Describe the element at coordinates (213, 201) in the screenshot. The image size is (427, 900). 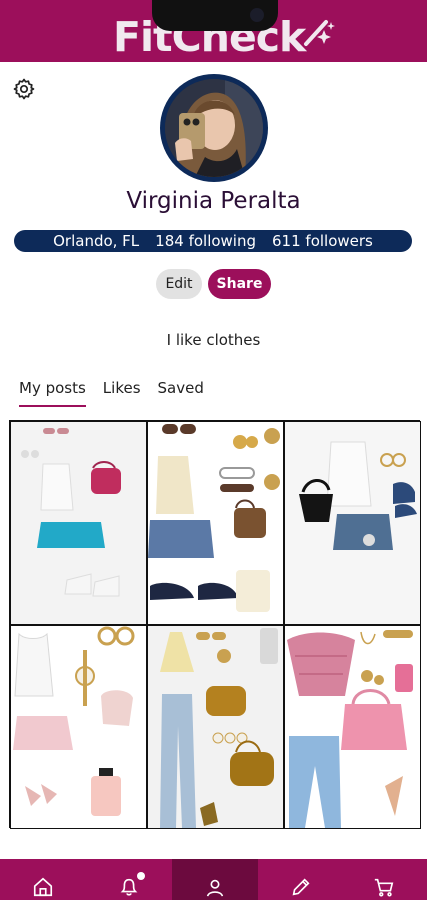
I see `profile-name: Virginia Peralta` at that location.